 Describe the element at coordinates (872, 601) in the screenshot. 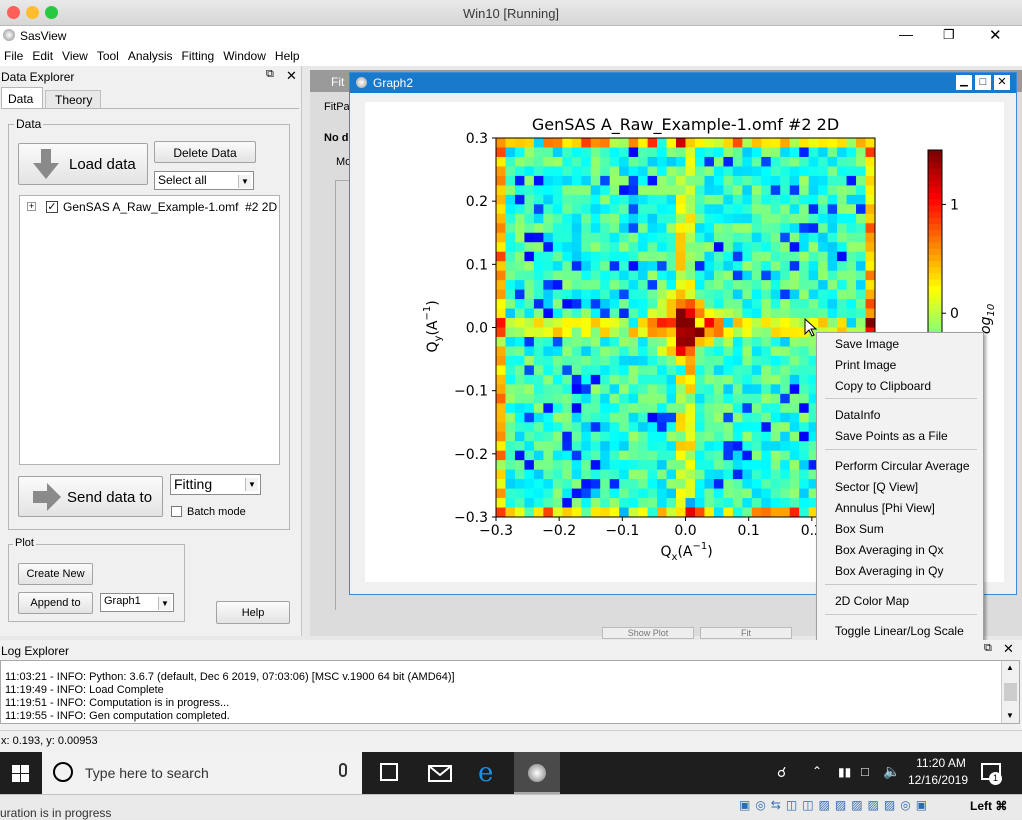

I see `menu-color-map: 2D Color Map` at that location.